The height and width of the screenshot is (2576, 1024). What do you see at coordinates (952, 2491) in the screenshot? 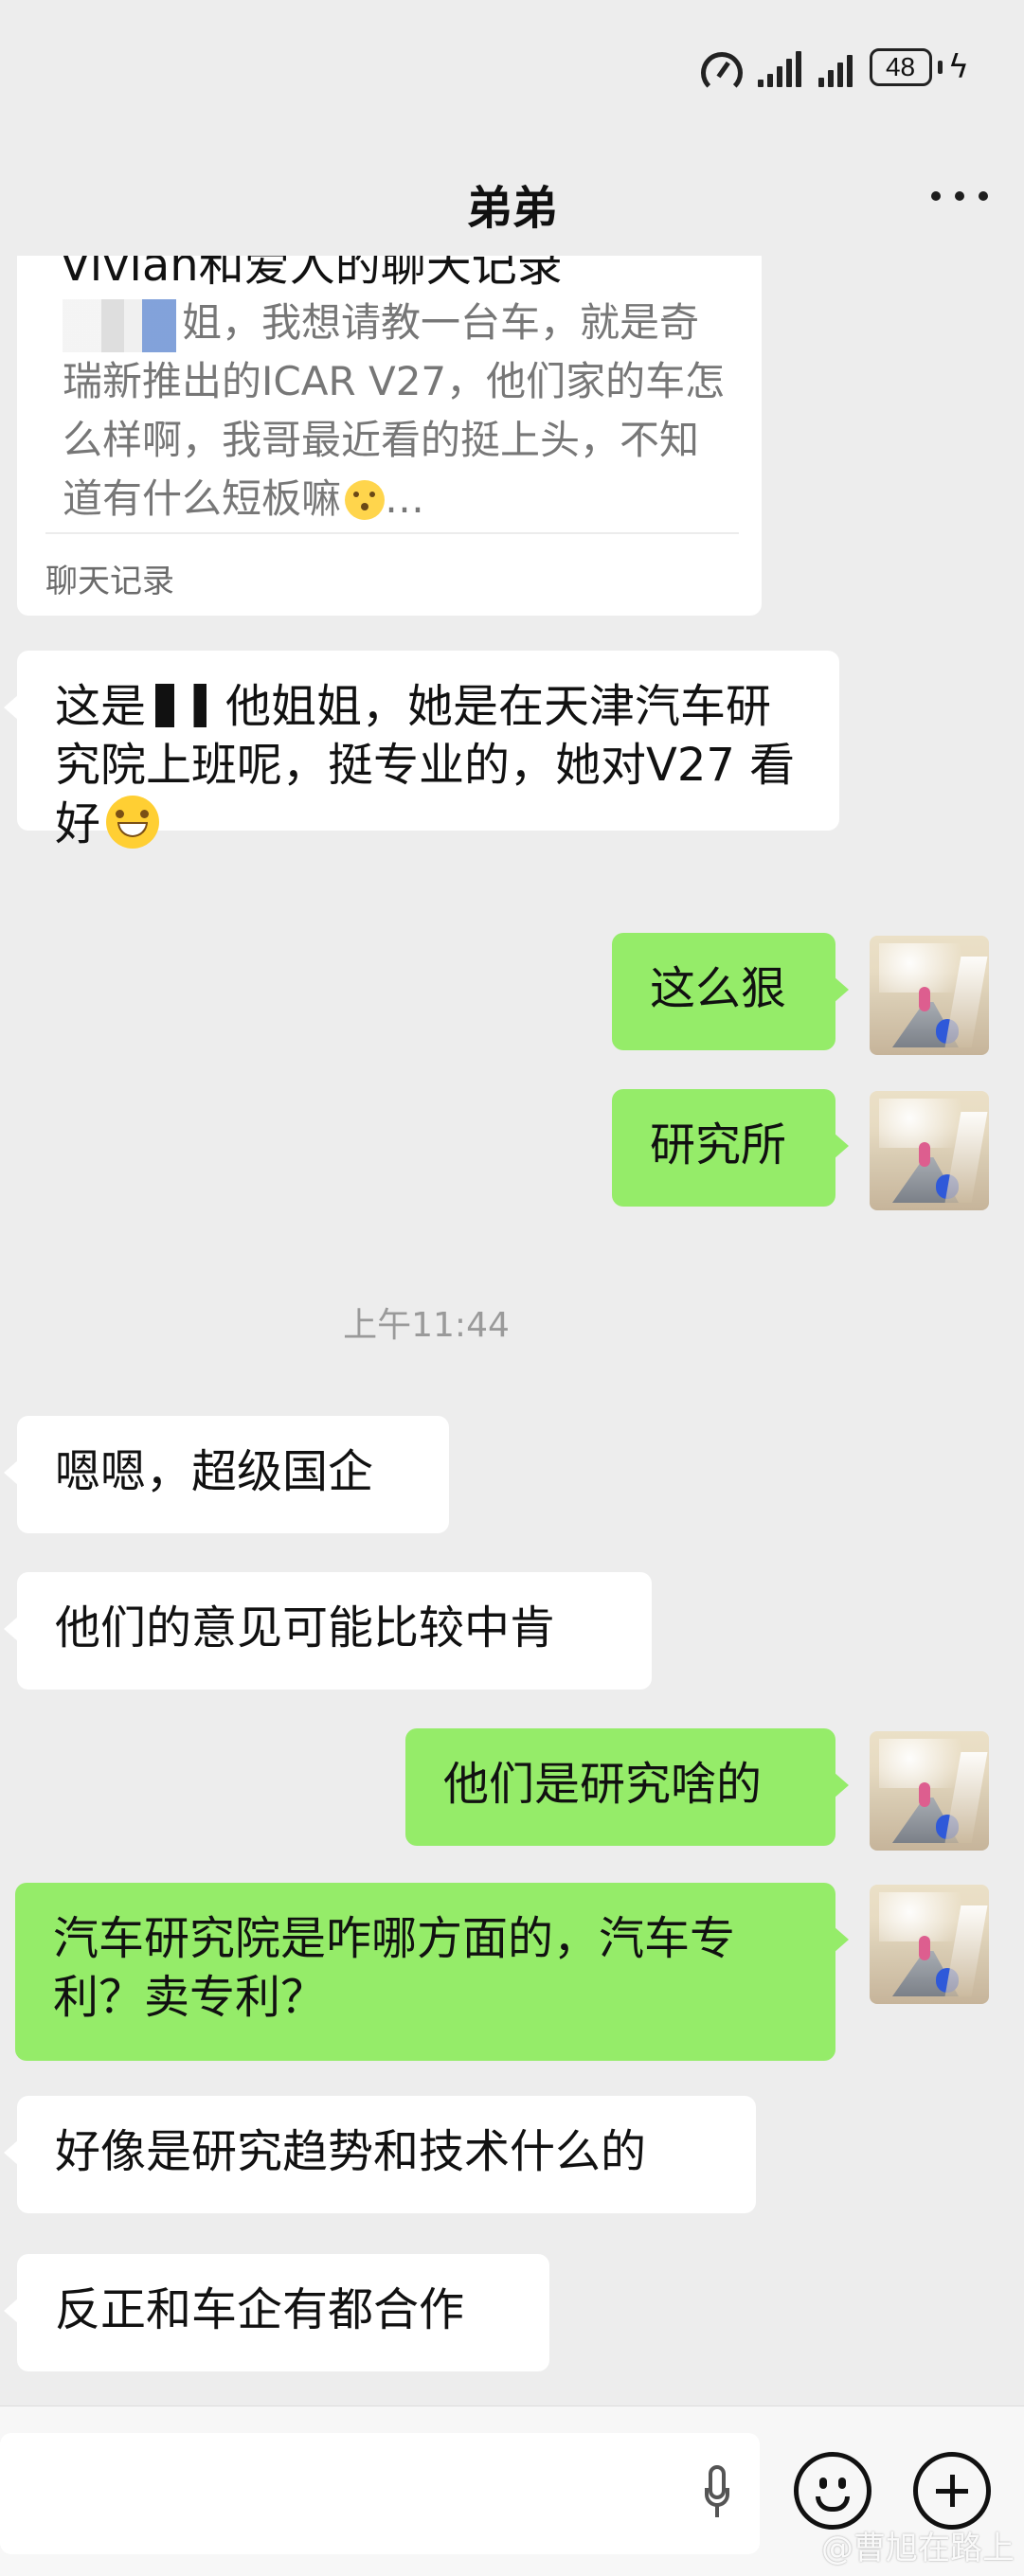
I see `add-icon` at bounding box center [952, 2491].